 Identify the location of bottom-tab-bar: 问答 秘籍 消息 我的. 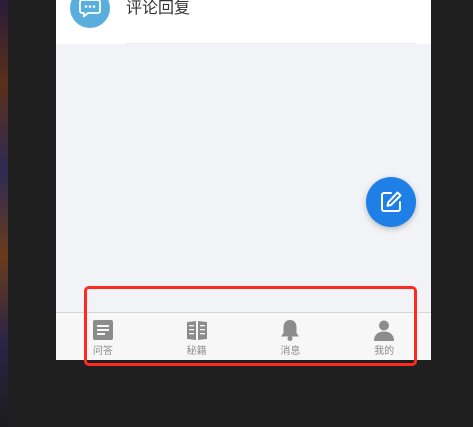
(243, 336).